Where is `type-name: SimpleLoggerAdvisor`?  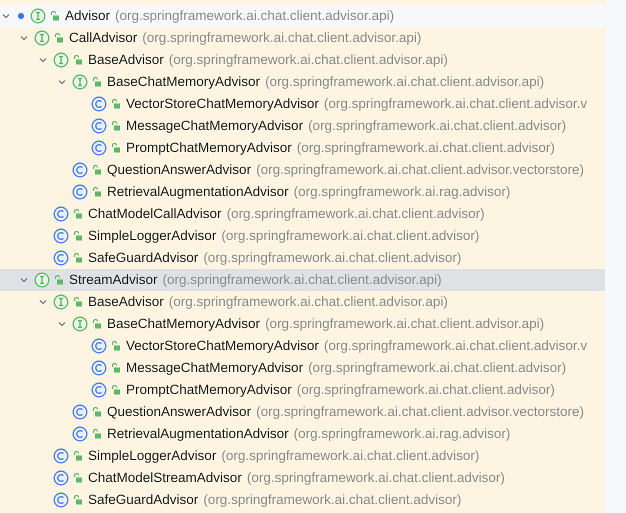 type-name: SimpleLoggerAdvisor is located at coordinates (152, 455).